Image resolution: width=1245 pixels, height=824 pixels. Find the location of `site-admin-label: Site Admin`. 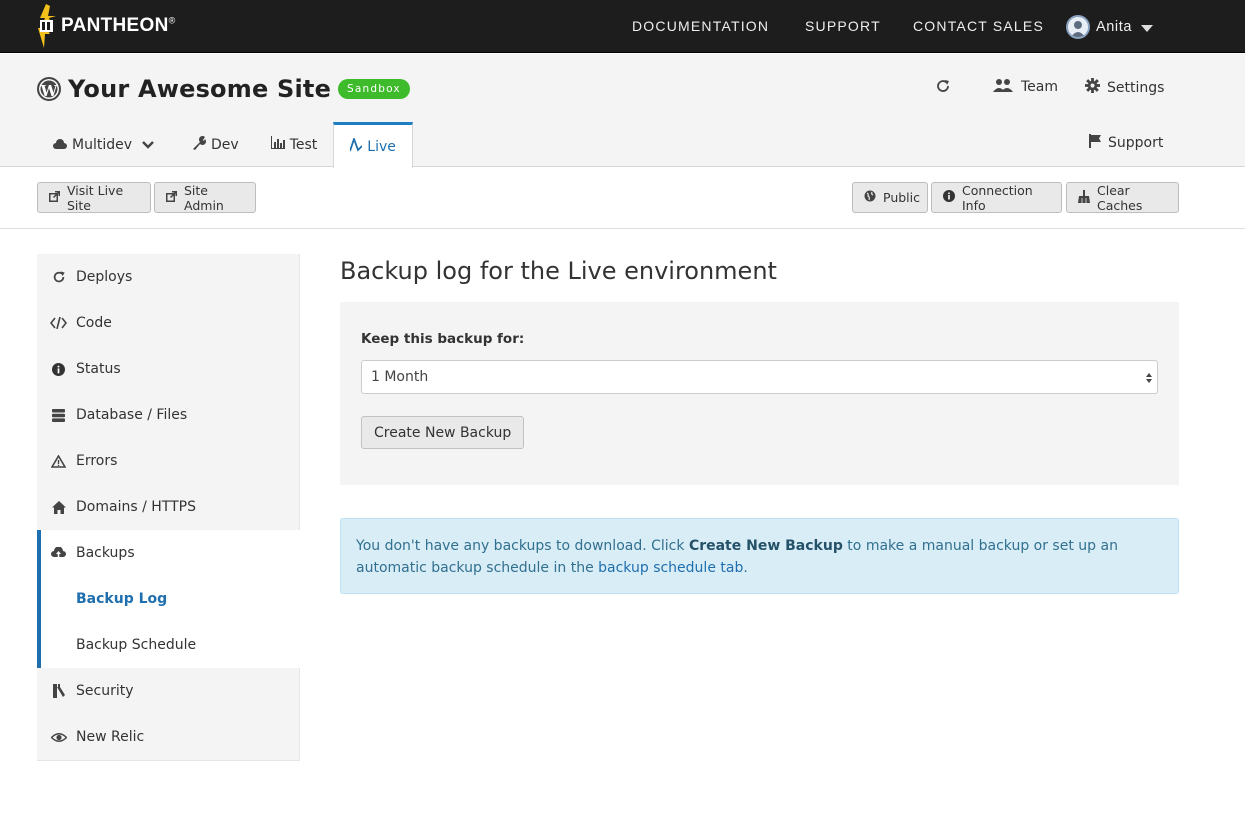

site-admin-label: Site Admin is located at coordinates (204, 197).